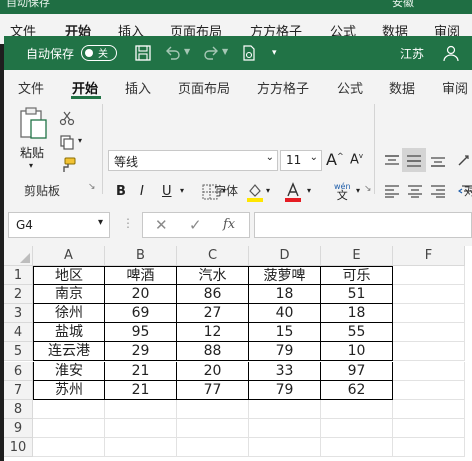  I want to click on align-right-icon, so click(438, 191).